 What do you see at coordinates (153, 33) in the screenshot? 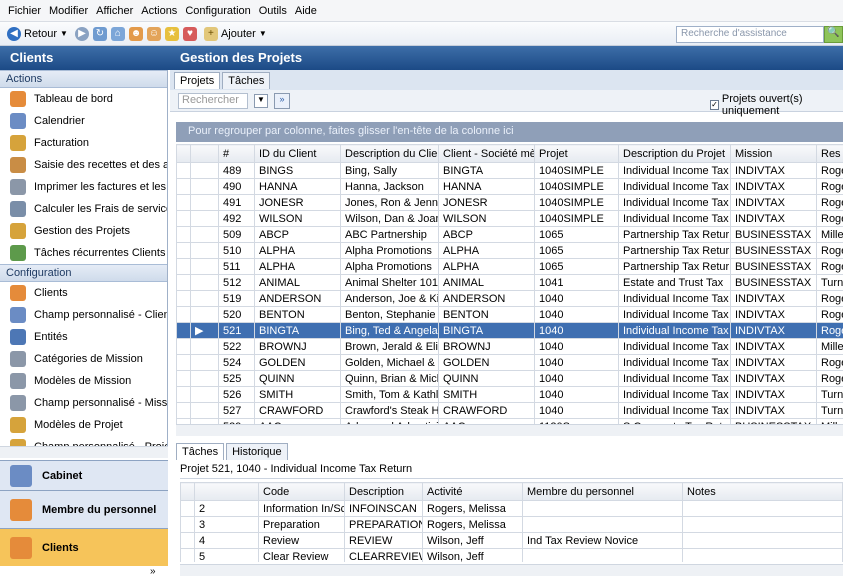
I see `person-icon: ☺` at bounding box center [153, 33].